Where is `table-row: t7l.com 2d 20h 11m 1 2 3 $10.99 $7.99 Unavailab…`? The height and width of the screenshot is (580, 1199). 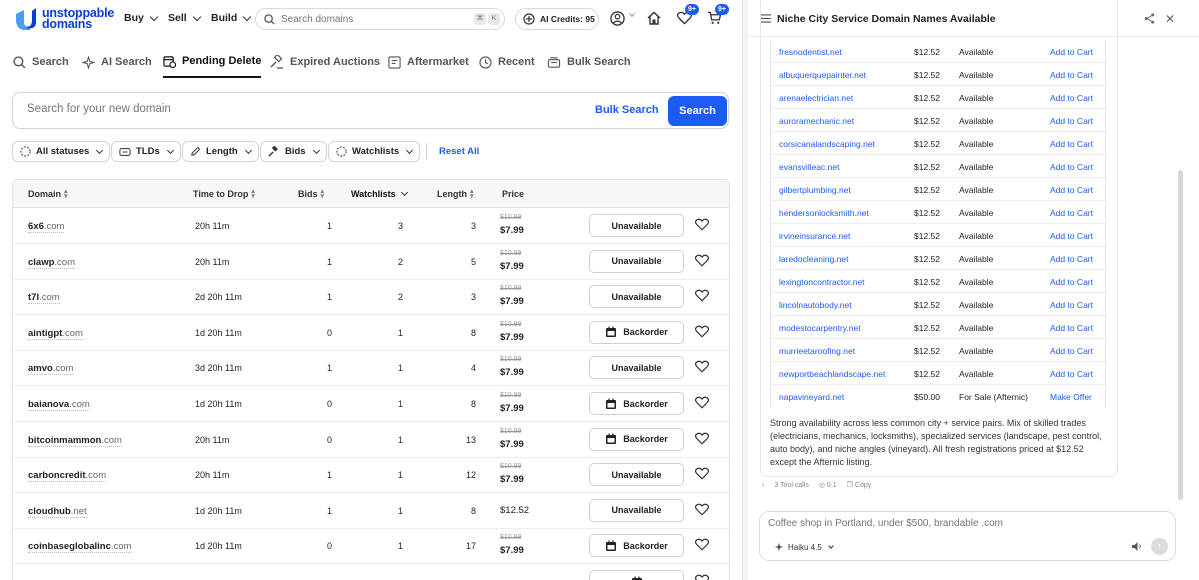
table-row: t7l.com 2d 20h 11m 1 2 3 $10.99 $7.99 Unavailab… is located at coordinates (371, 297).